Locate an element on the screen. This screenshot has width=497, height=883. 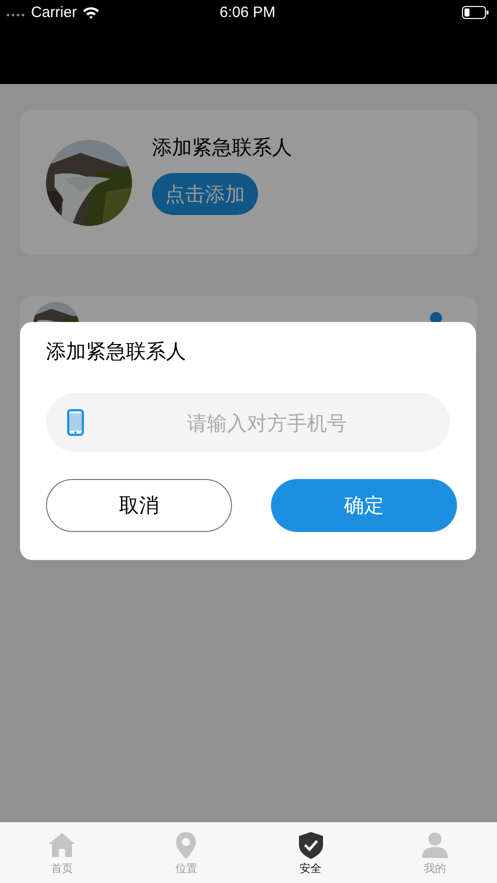
add-button: 点击添加 is located at coordinates (205, 194).